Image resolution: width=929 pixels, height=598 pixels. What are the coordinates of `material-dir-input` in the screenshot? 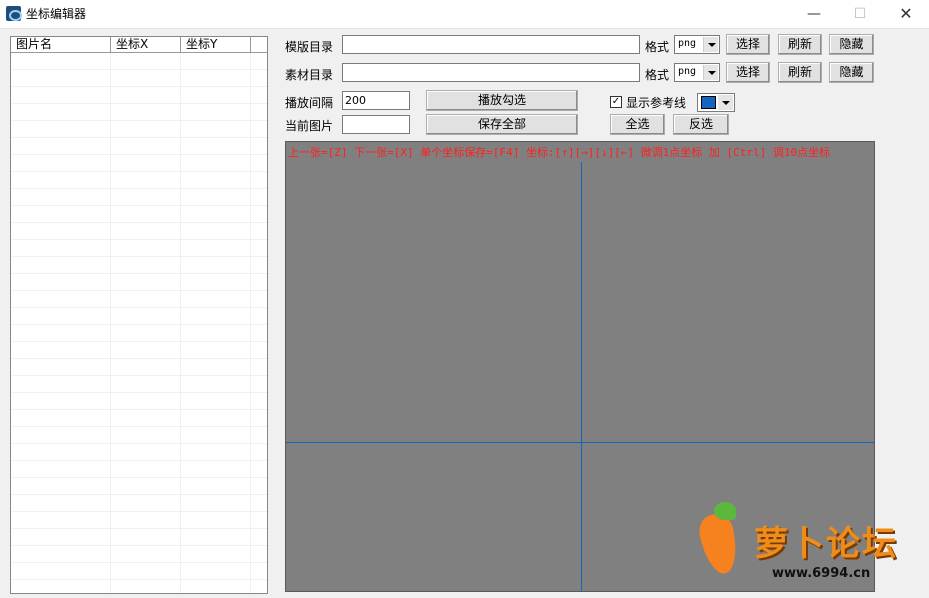 It's located at (491, 72).